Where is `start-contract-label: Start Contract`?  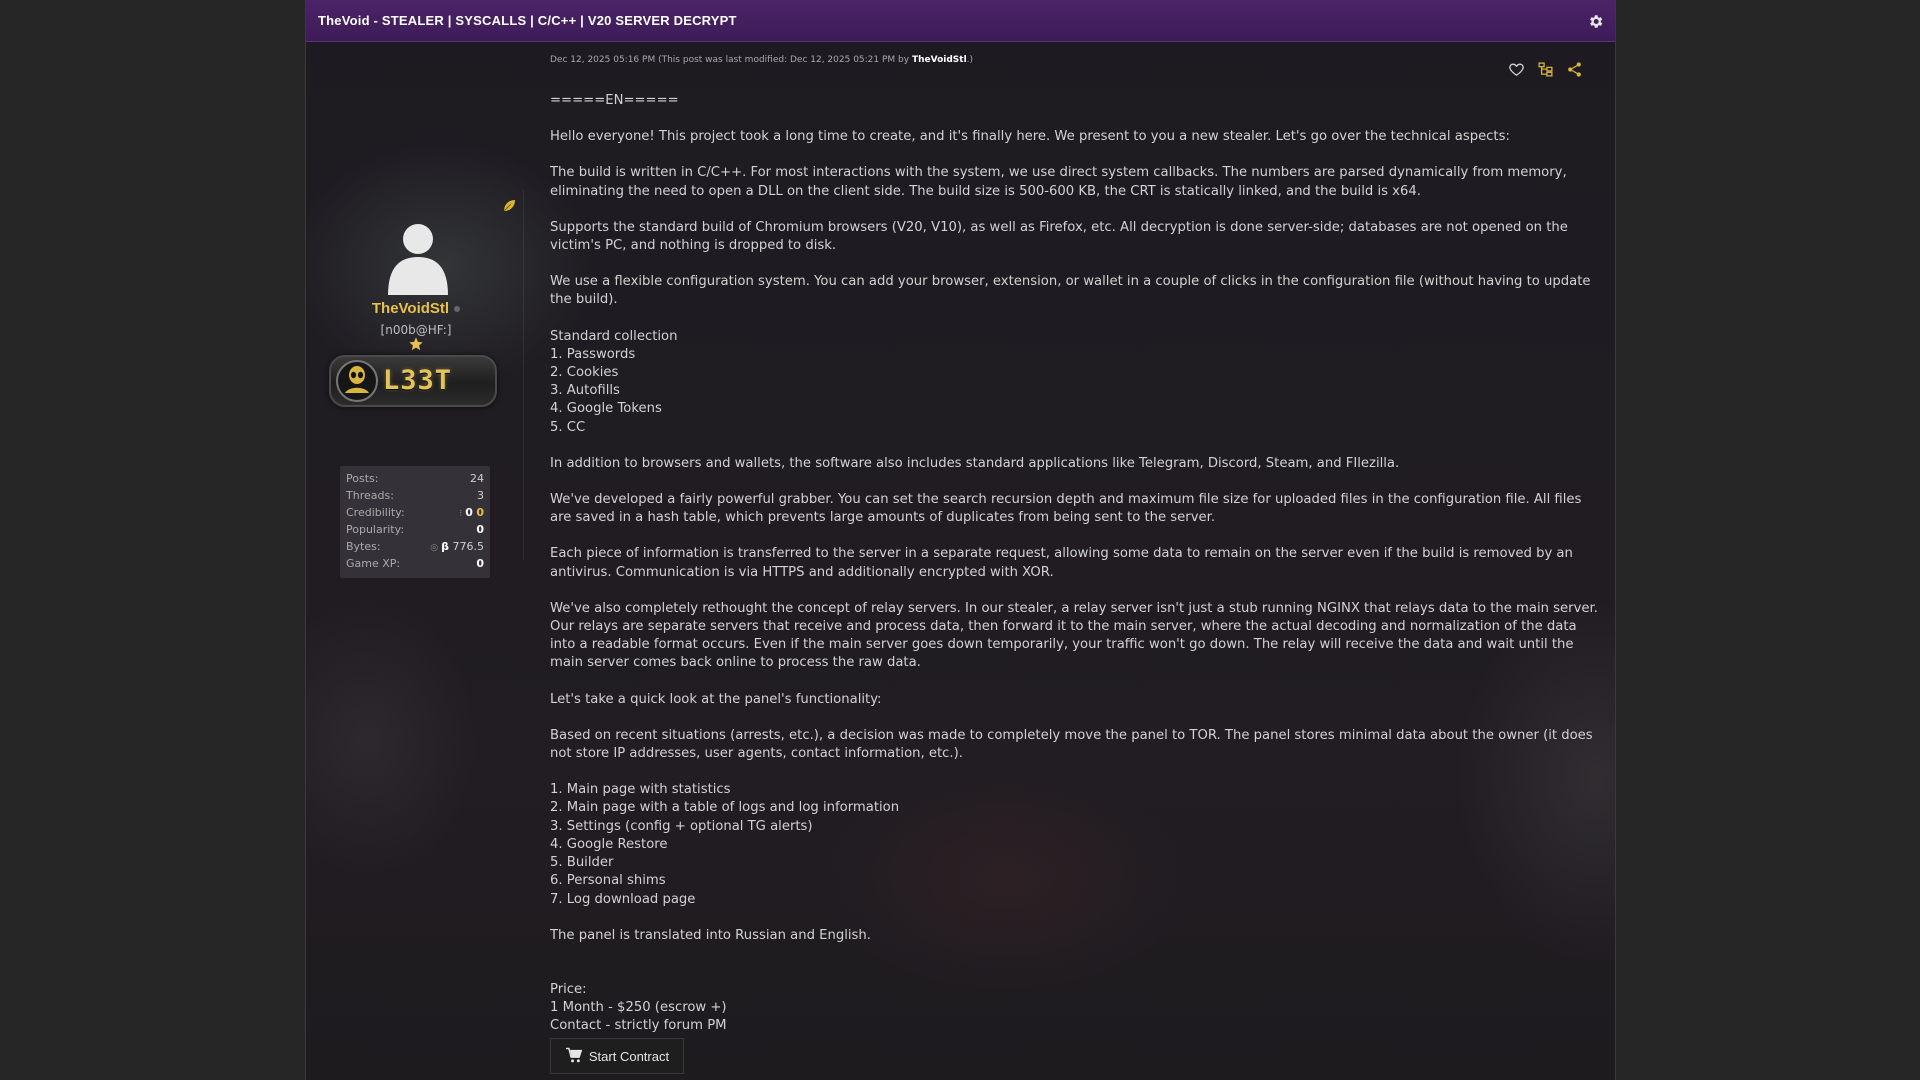
start-contract-label: Start Contract is located at coordinates (629, 1056).